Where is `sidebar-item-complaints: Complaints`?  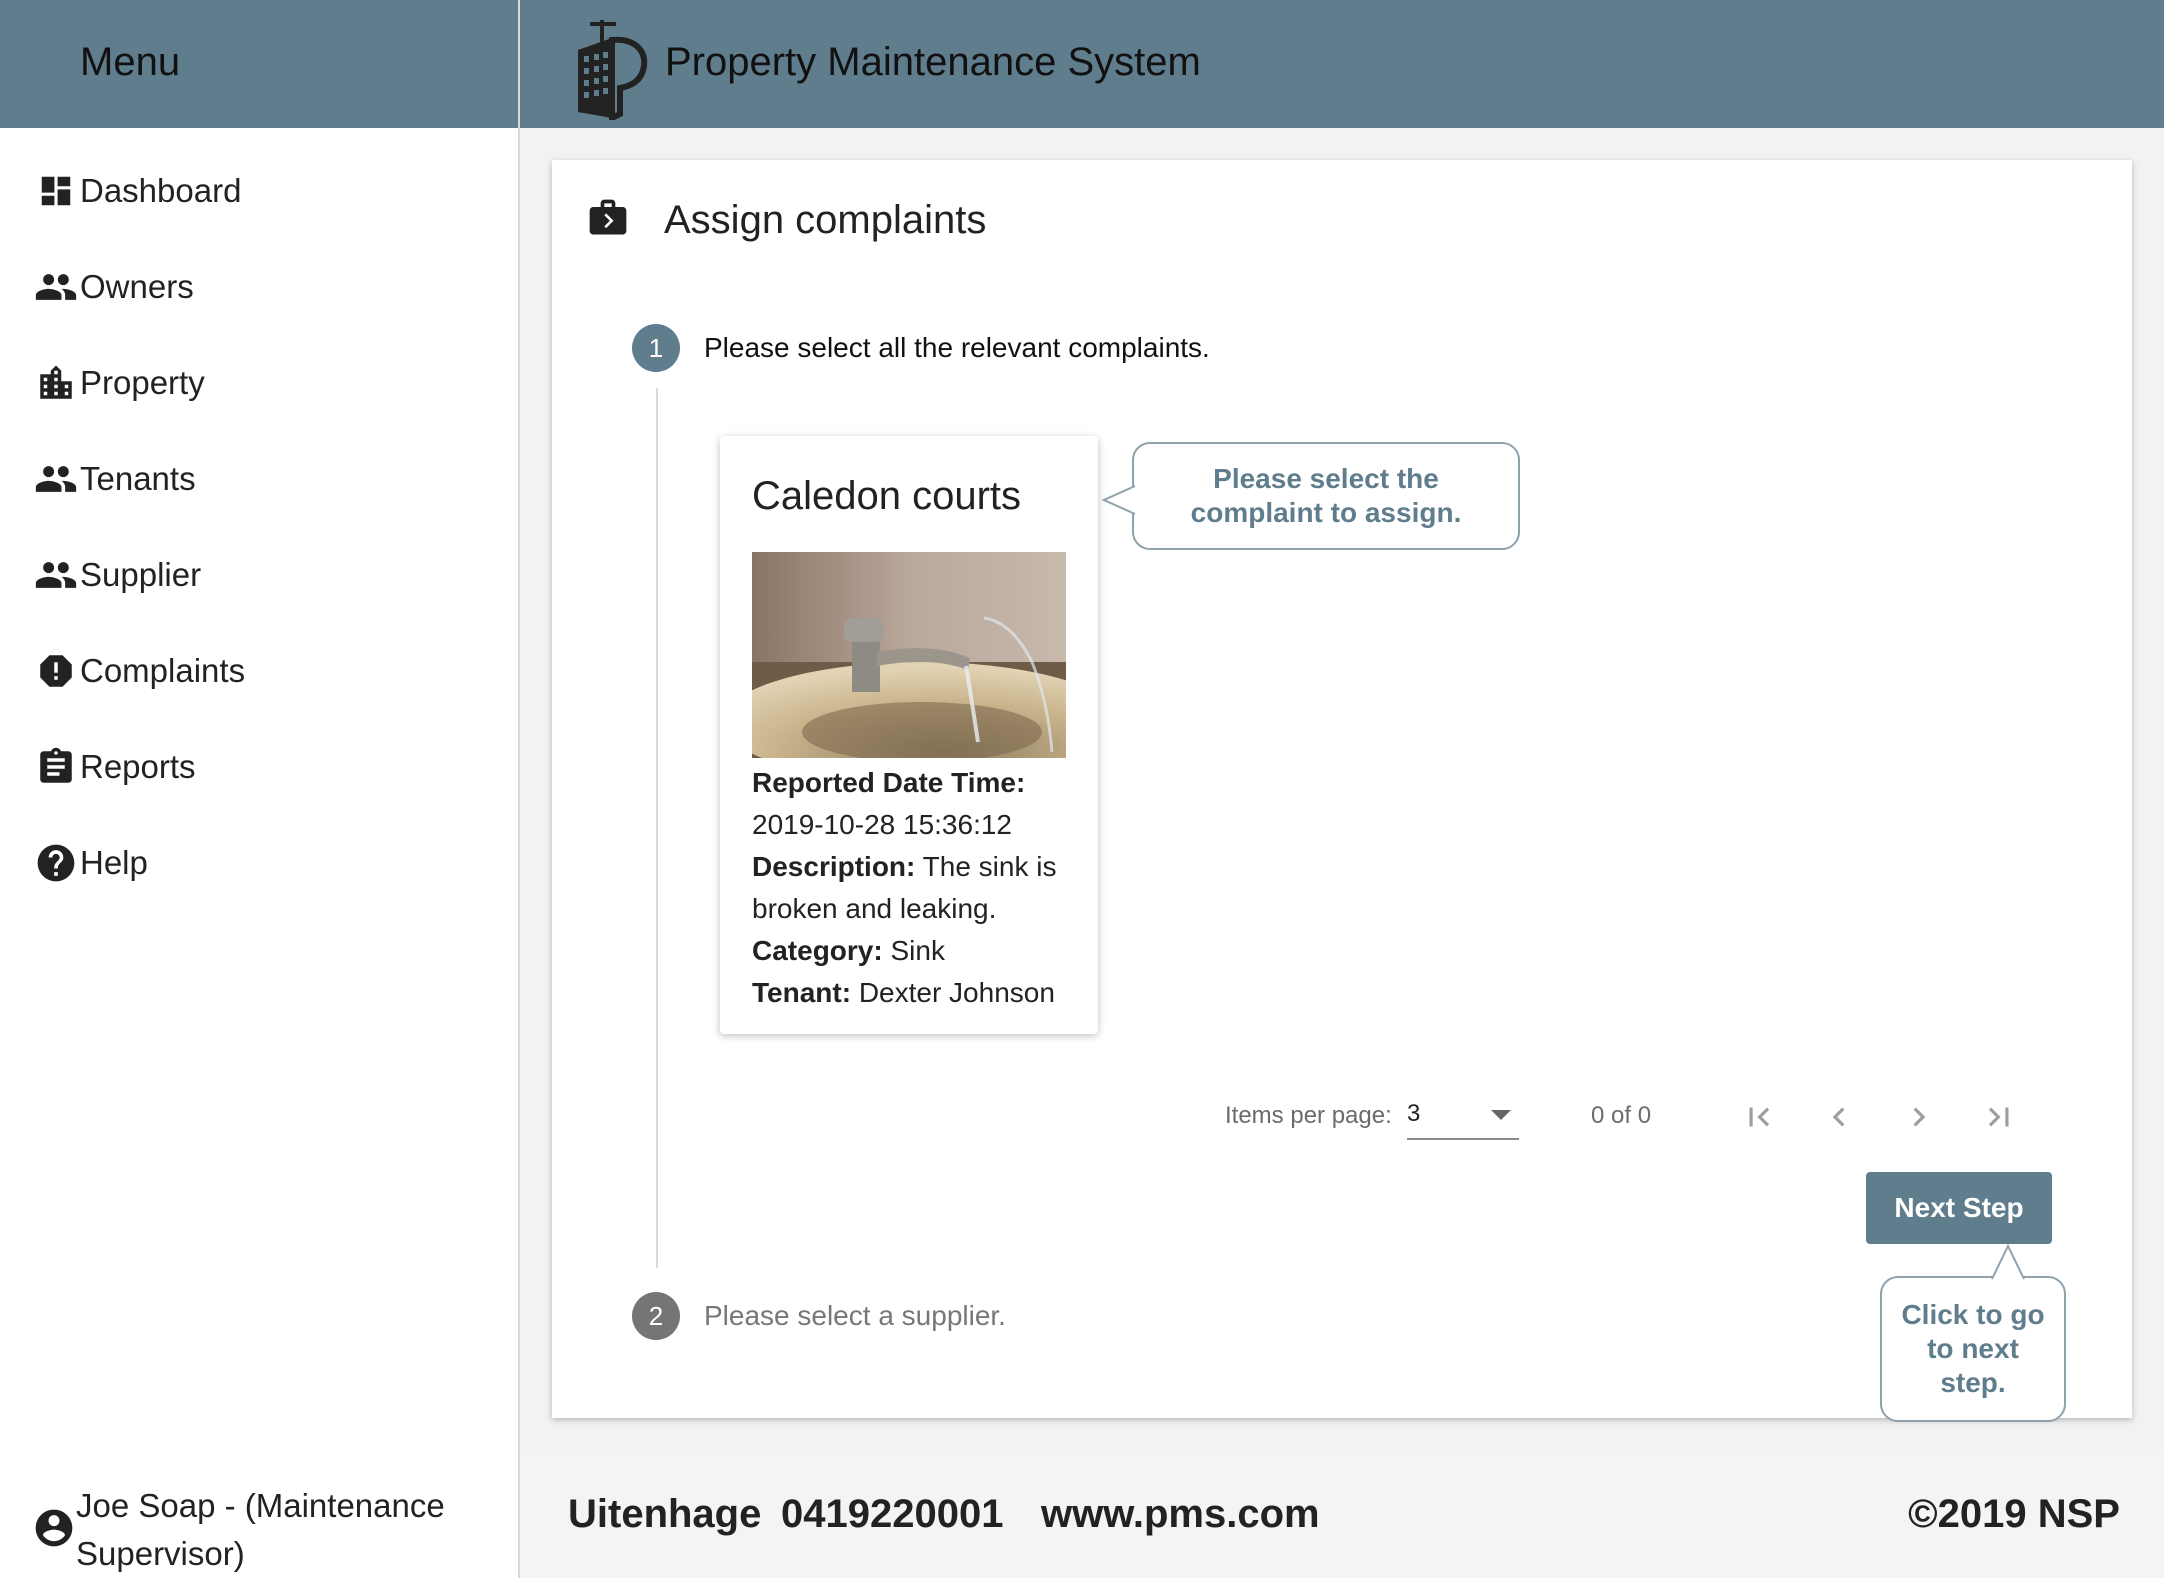
sidebar-item-complaints: Complaints is located at coordinates (138, 671).